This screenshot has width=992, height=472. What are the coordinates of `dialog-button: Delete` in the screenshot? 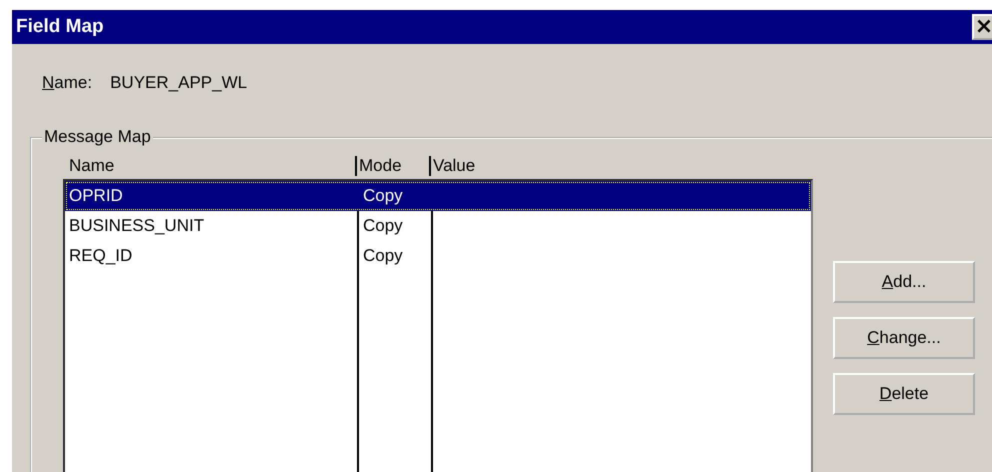 It's located at (904, 394).